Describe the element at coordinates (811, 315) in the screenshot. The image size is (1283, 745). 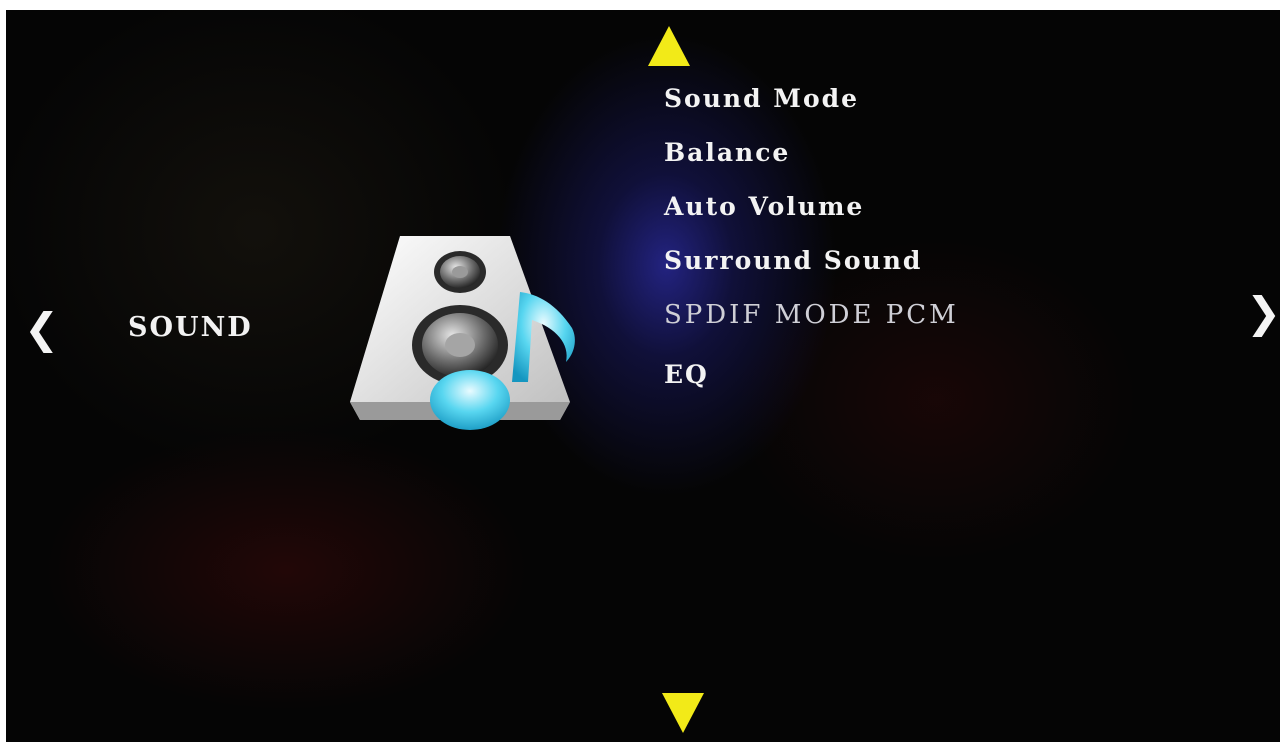
I see `menu-item-spdif-mode: SPDIF MODE PCM` at that location.